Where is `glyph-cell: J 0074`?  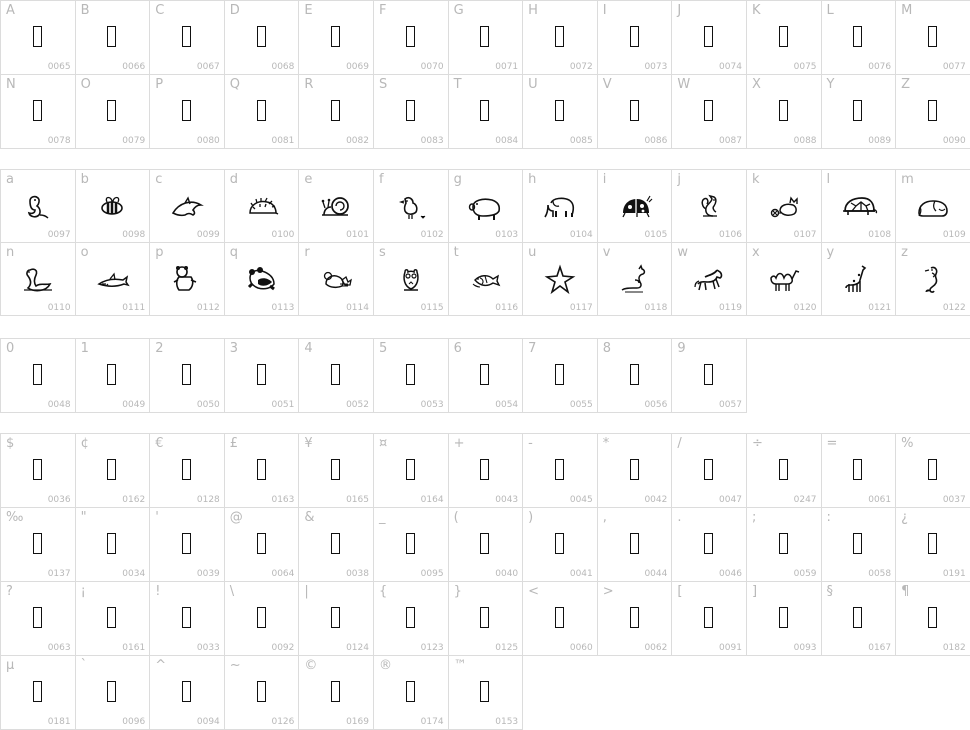 glyph-cell: J 0074 is located at coordinates (709, 38).